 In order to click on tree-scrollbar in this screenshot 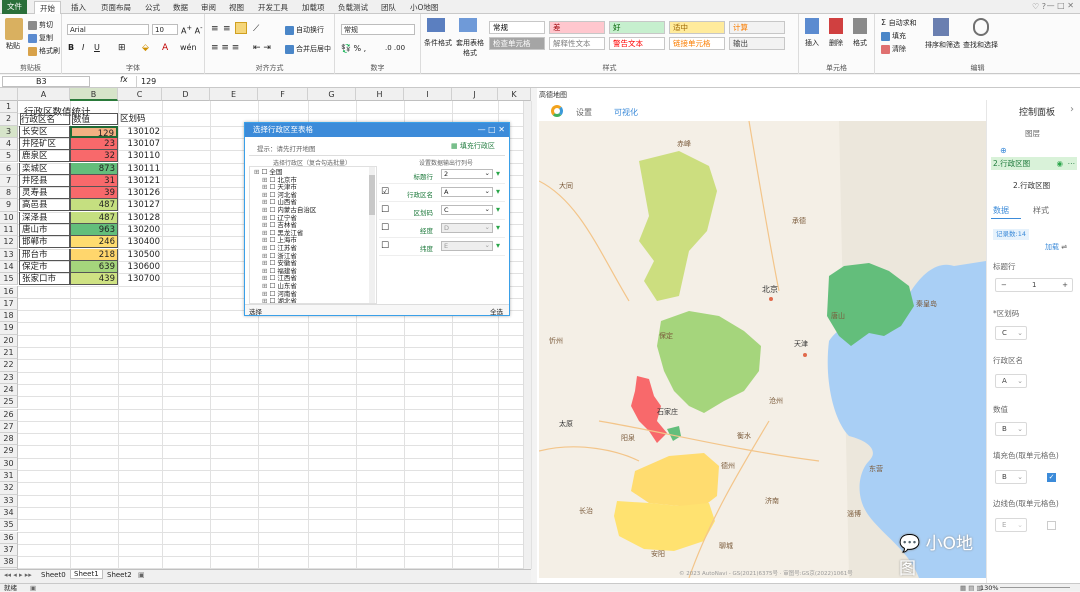, I will do `click(372, 235)`.